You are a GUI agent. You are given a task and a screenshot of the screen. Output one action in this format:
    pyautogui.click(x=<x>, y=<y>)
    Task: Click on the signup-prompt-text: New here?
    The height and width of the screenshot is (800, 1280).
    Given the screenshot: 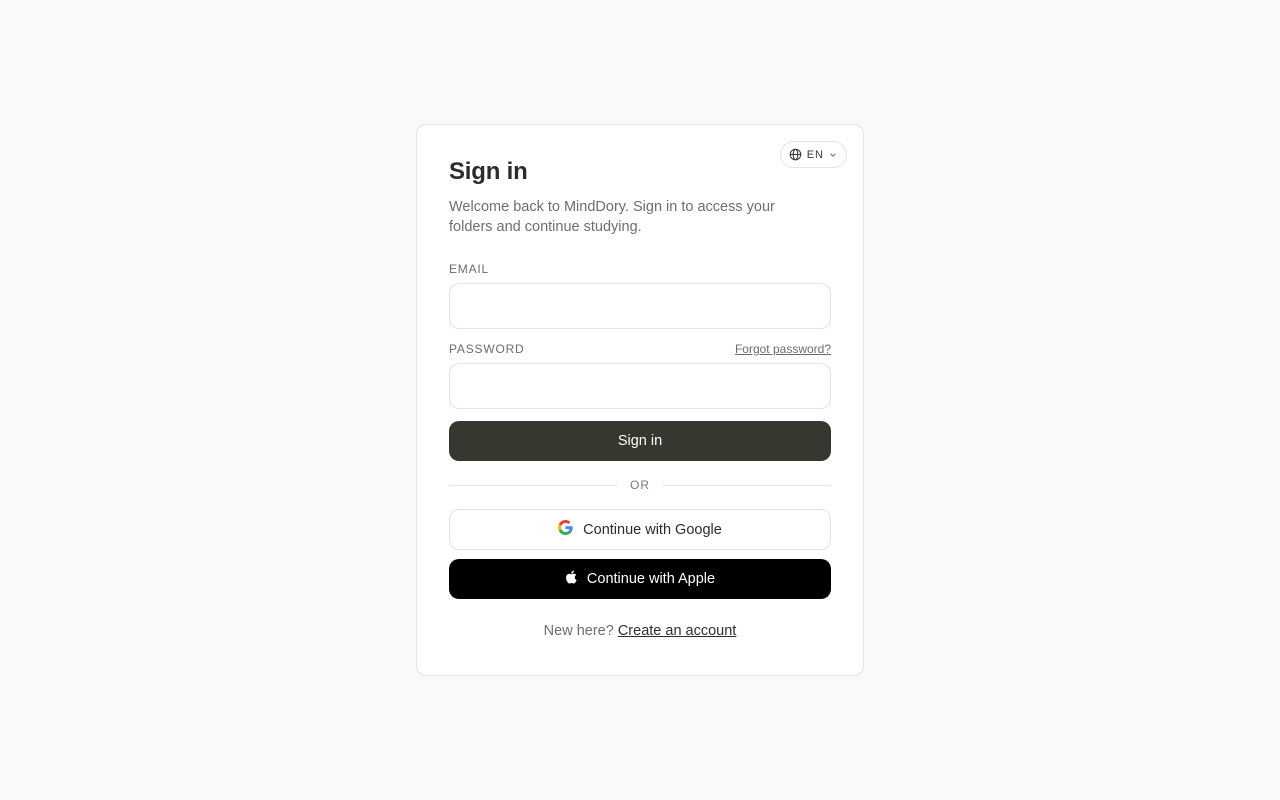 What is the action you would take?
    pyautogui.click(x=578, y=631)
    